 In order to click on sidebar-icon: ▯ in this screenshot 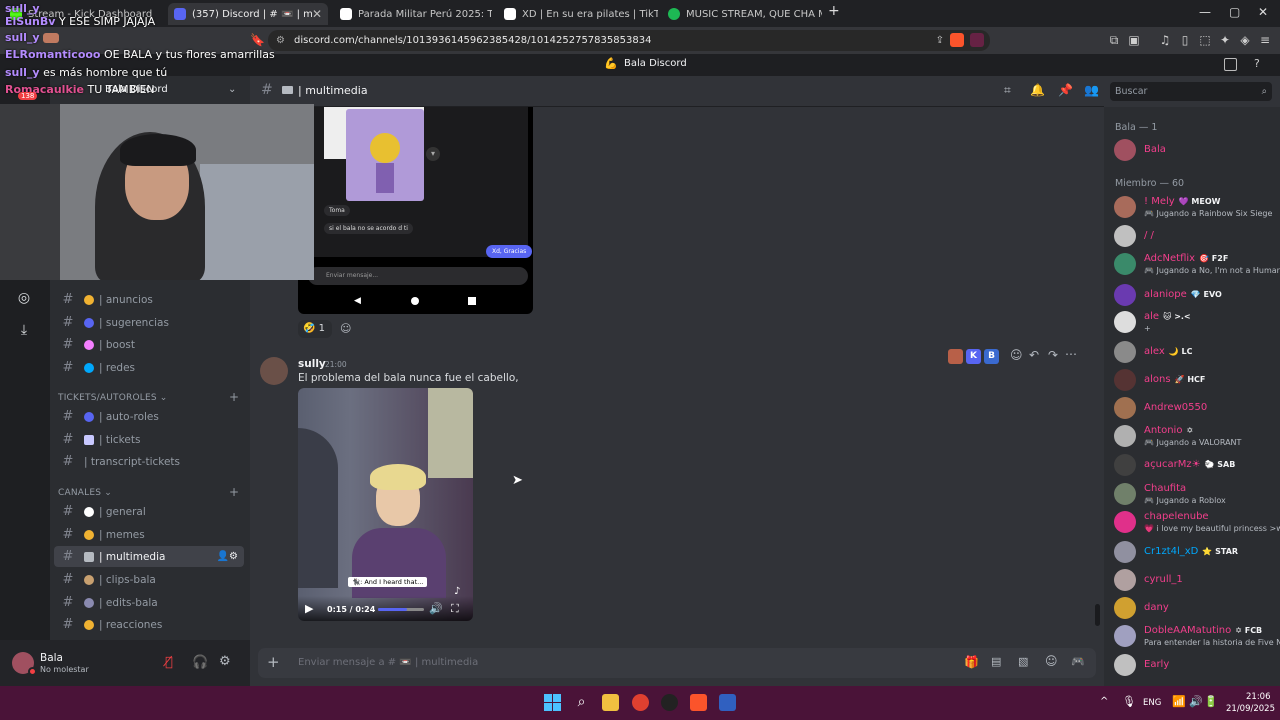, I will do `click(1185, 40)`.